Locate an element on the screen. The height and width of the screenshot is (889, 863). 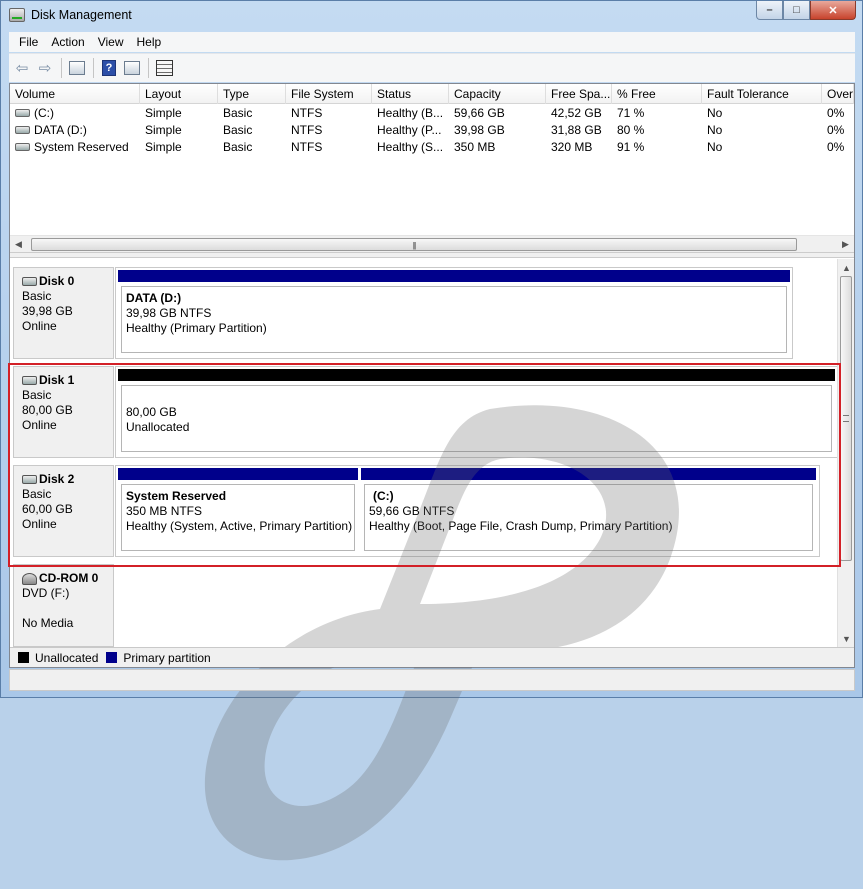
minimize-button: – is located at coordinates (769, 10).